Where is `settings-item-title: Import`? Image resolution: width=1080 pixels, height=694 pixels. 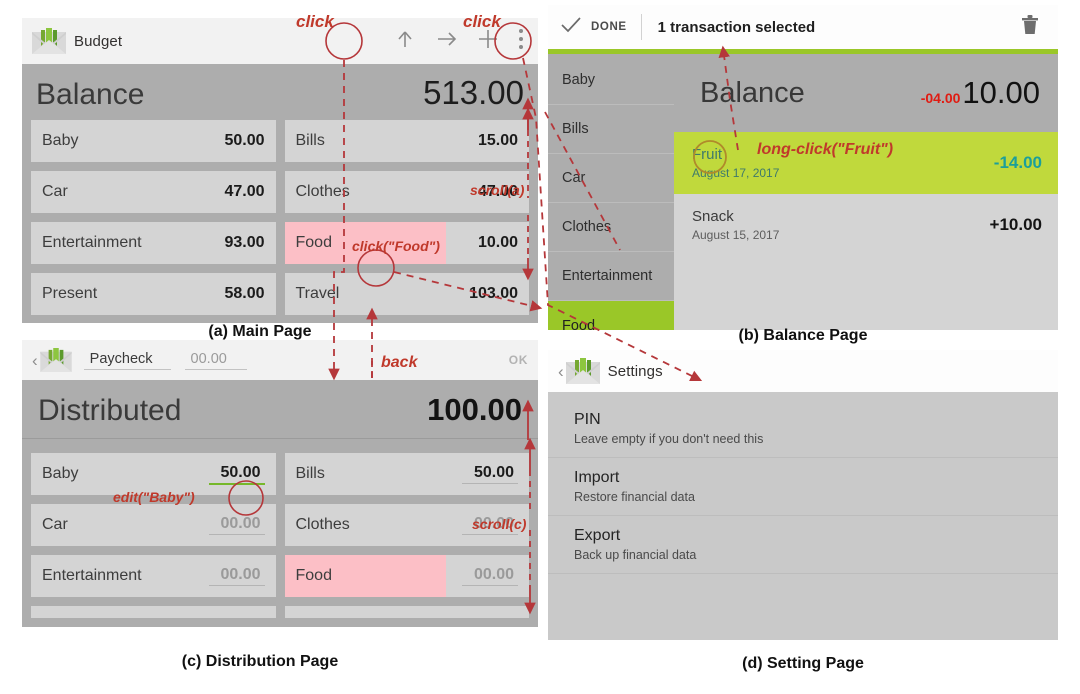
settings-item-title: Import is located at coordinates (597, 477).